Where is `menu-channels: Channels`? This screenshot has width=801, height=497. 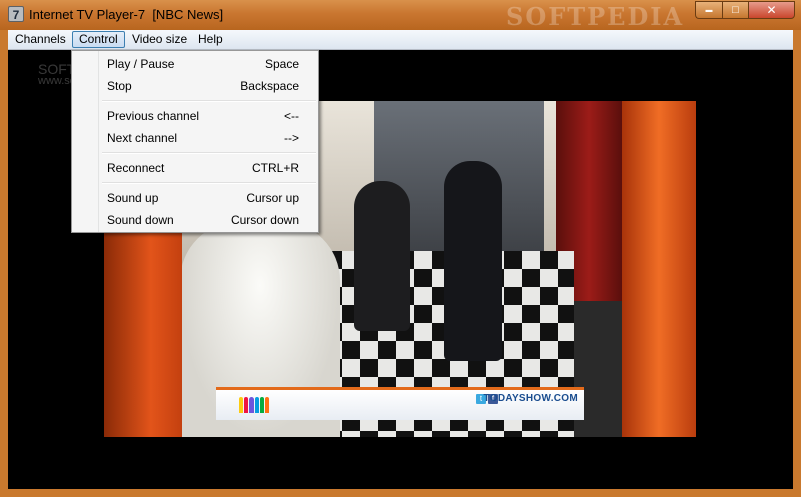 menu-channels: Channels is located at coordinates (40, 39).